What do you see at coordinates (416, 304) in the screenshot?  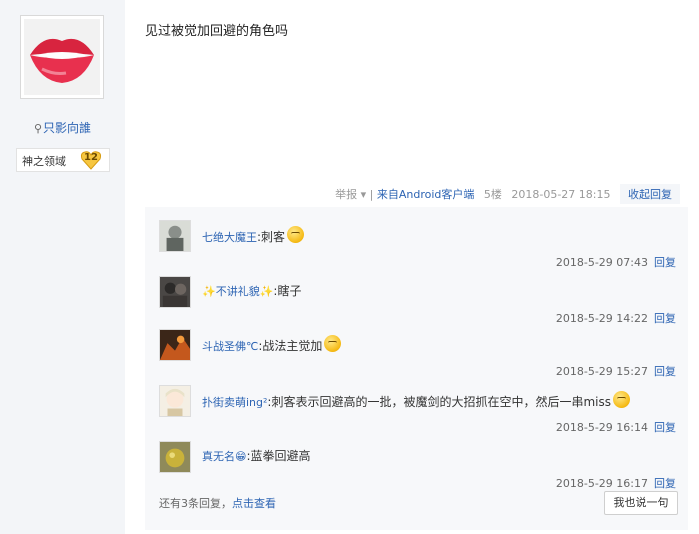 I see `reply-item: ✨不讲礼貌✨:瞎子 2018-5-29 14:22 回复` at bounding box center [416, 304].